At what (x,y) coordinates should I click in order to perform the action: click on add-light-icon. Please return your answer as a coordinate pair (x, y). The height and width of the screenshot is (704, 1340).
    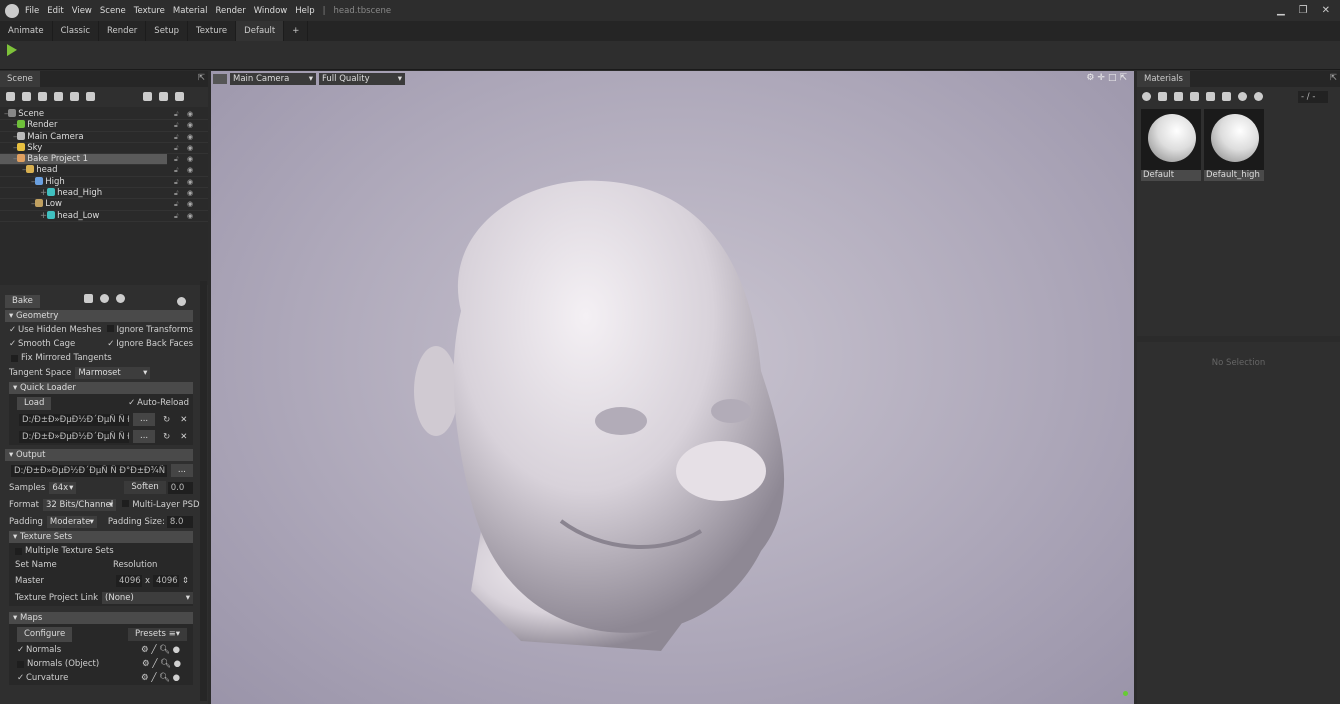
    Looking at the image, I should click on (26, 96).